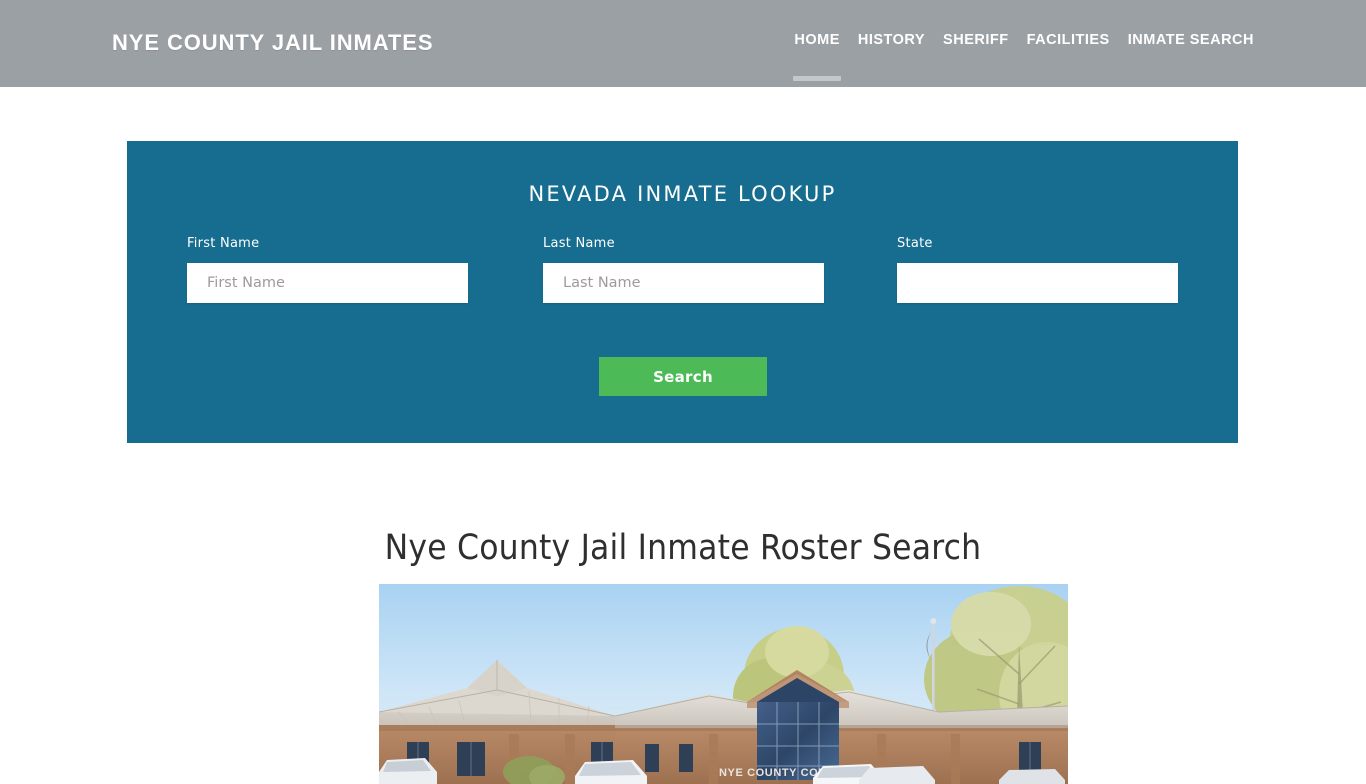 The width and height of the screenshot is (1366, 784). Describe the element at coordinates (891, 40) in the screenshot. I see `nav-item-history: HISTORY` at that location.